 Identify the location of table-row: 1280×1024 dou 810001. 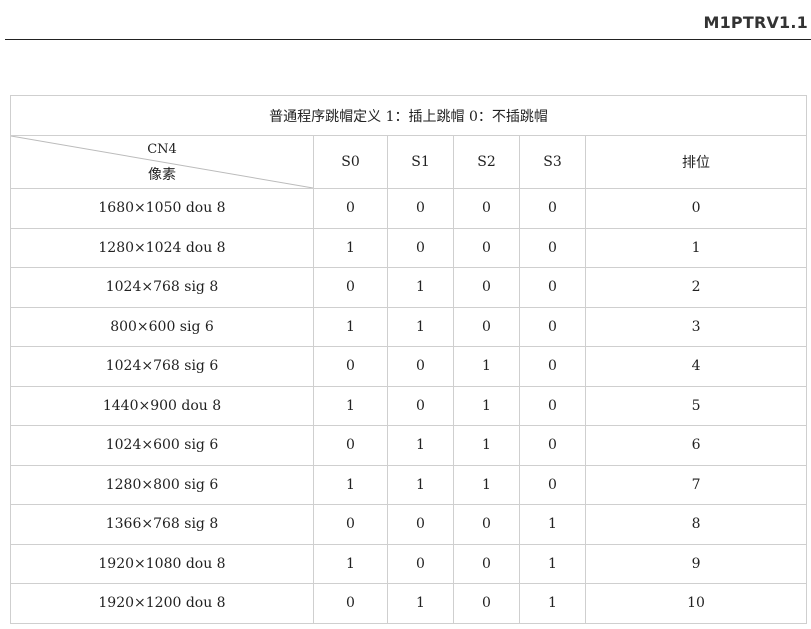
(409, 247).